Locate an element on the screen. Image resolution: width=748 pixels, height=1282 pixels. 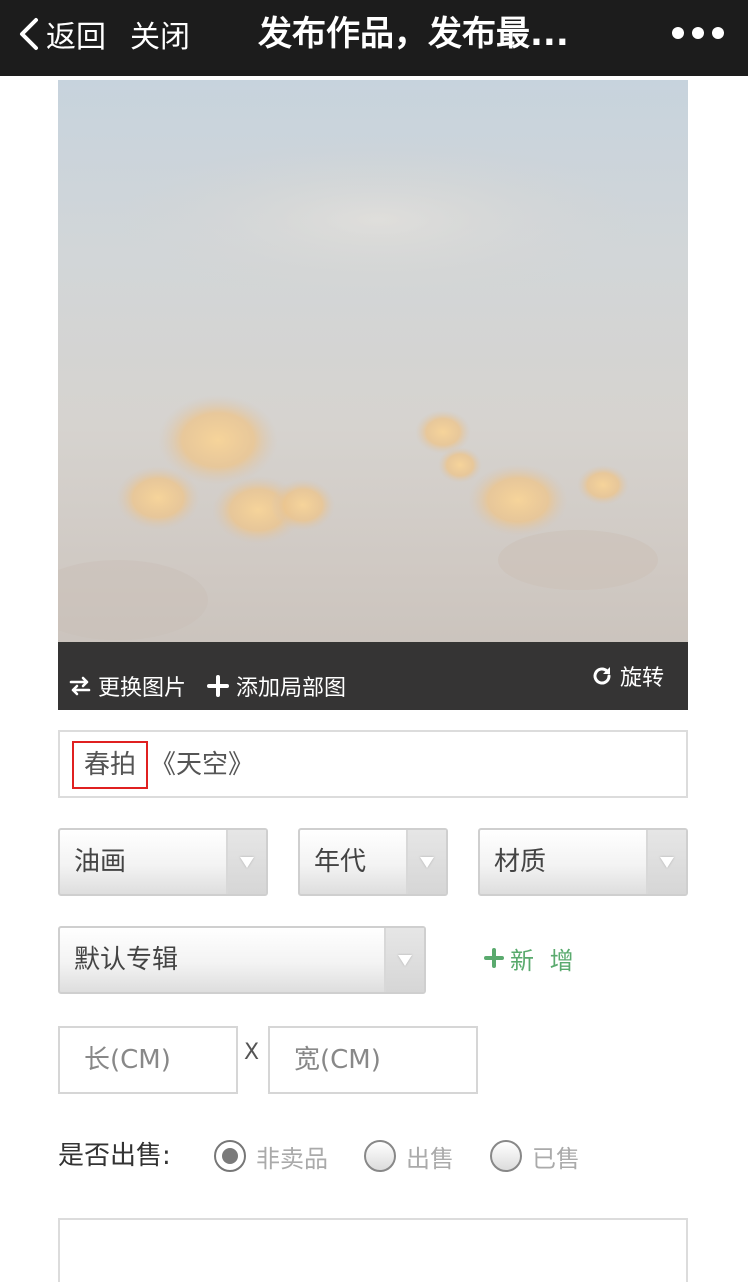
more-menu-button is located at coordinates (698, 33).